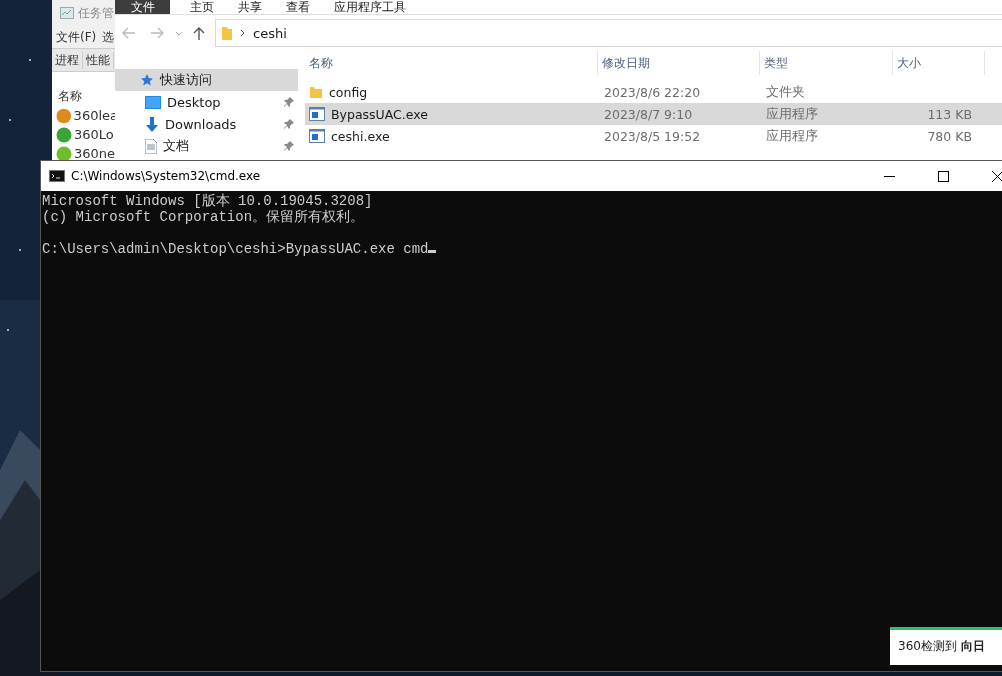 This screenshot has width=1002, height=676. I want to click on file-row: BypassUAC.exe 2023/8/7 9:10 应用程序 113 KB, so click(653, 114).